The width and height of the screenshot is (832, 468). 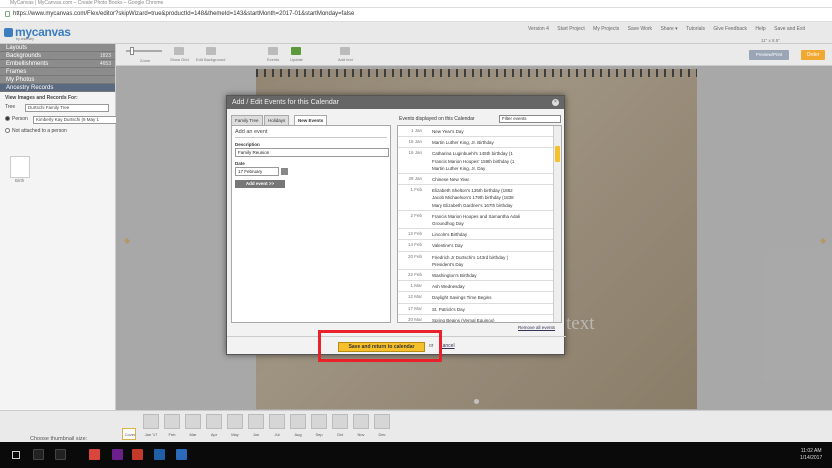 I want to click on event-date: 1 Feb, so click(x=416, y=190).